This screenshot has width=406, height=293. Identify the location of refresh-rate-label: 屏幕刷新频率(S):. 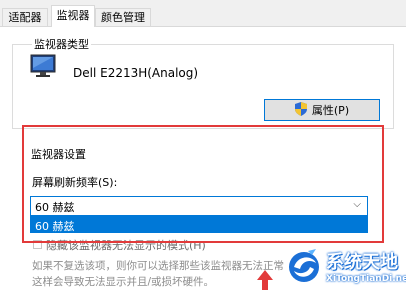
(75, 182).